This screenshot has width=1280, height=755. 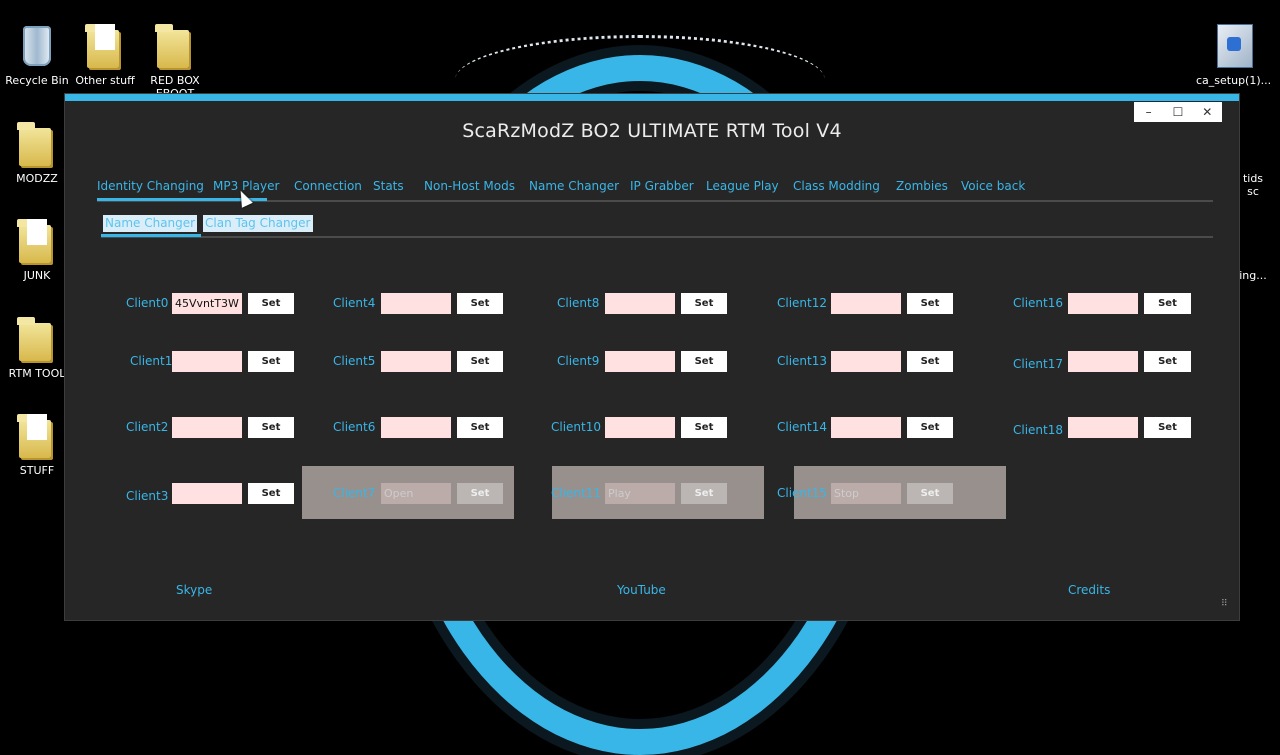 I want to click on desktop-icon-label: Recycle Bin, so click(x=37, y=80).